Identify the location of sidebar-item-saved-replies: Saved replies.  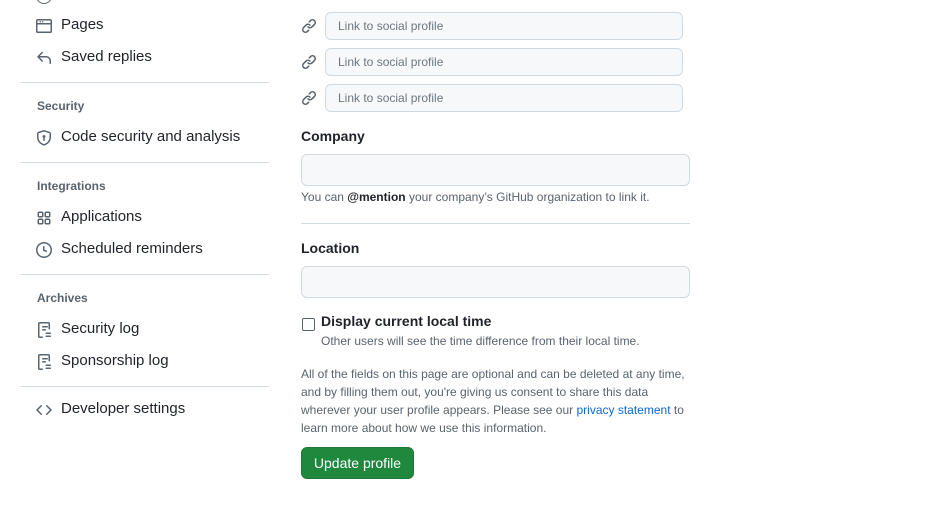
(145, 58).